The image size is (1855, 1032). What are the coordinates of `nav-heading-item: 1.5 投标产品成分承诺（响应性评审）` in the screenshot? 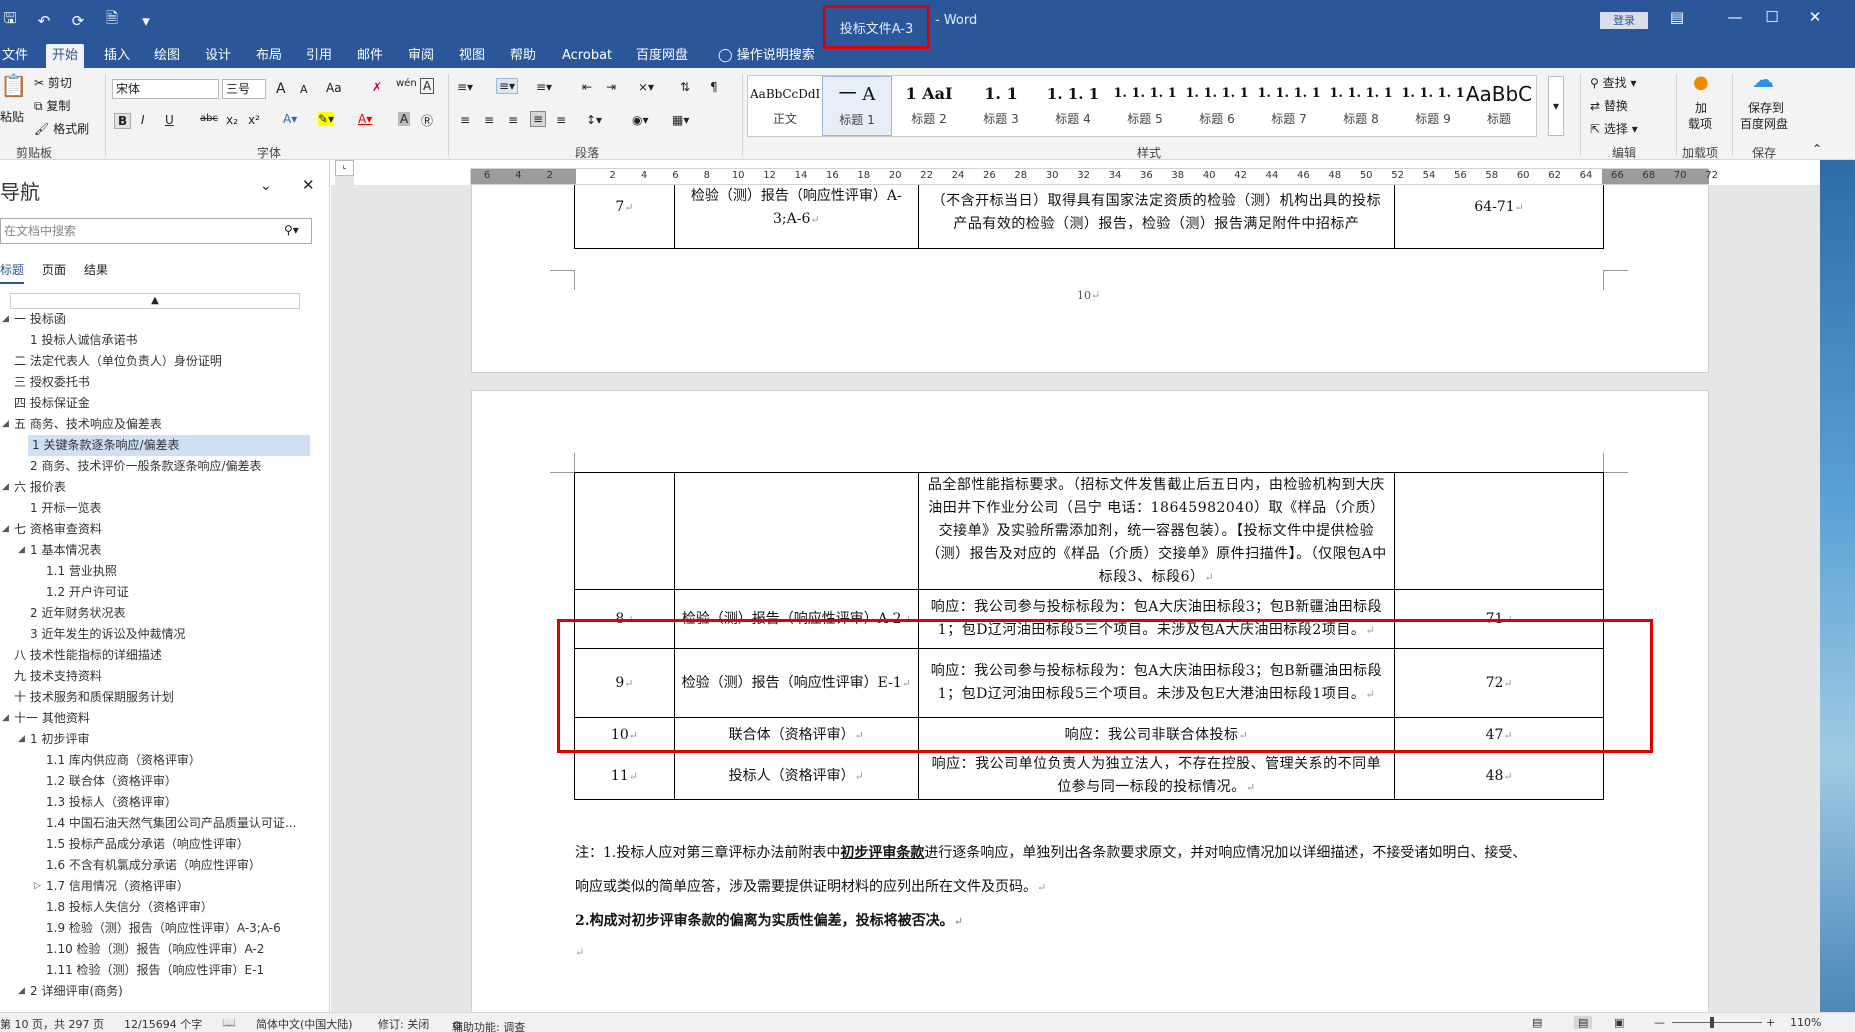 It's located at (156, 844).